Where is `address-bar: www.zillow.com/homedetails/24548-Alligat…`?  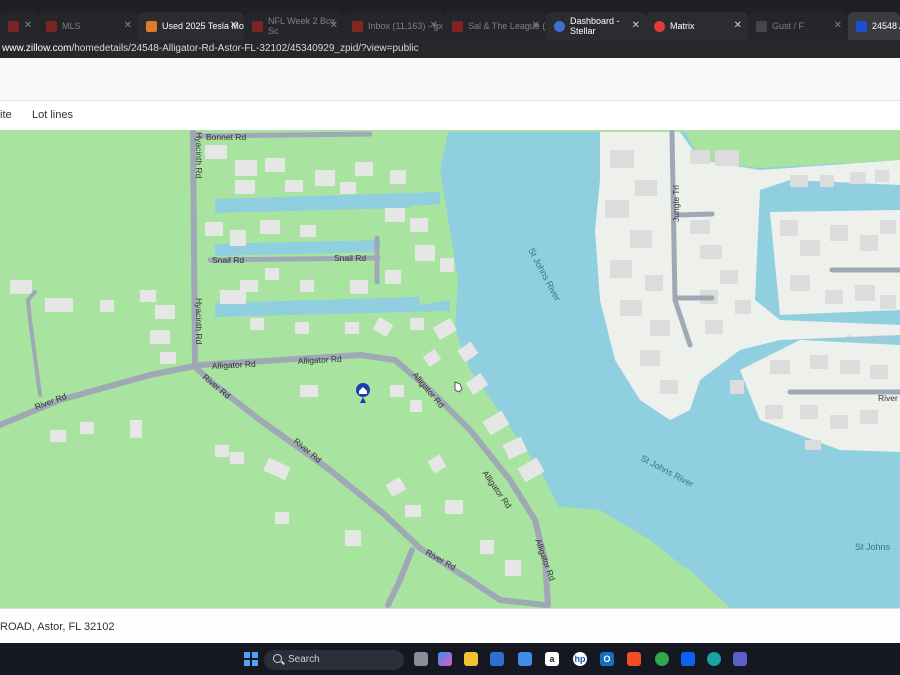 address-bar: www.zillow.com/homedetails/24548-Alligat… is located at coordinates (450, 49).